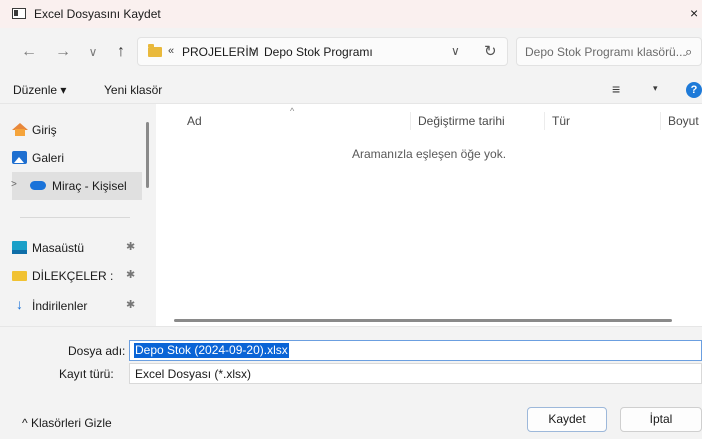 Image resolution: width=702 pixels, height=439 pixels. I want to click on filename-input: Depo Stok (2024-09-20).xlsx, so click(415, 350).